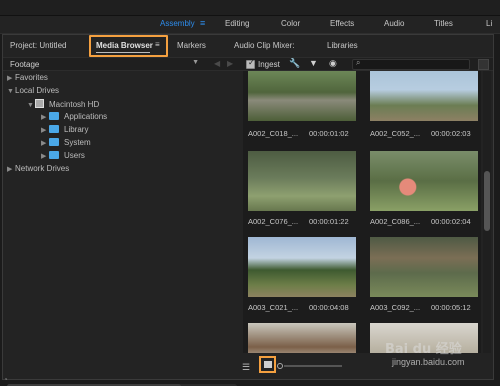 The width and height of the screenshot is (500, 386). What do you see at coordinates (63, 157) in the screenshot?
I see `tree-folder-users: ▶ Users` at bounding box center [63, 157].